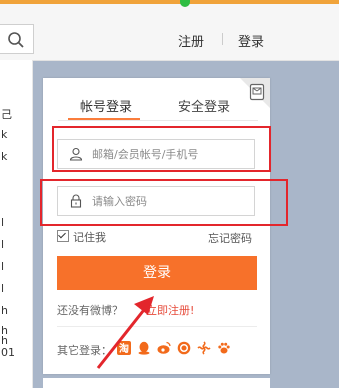 The width and height of the screenshot is (339, 388). I want to click on search-button, so click(17, 39).